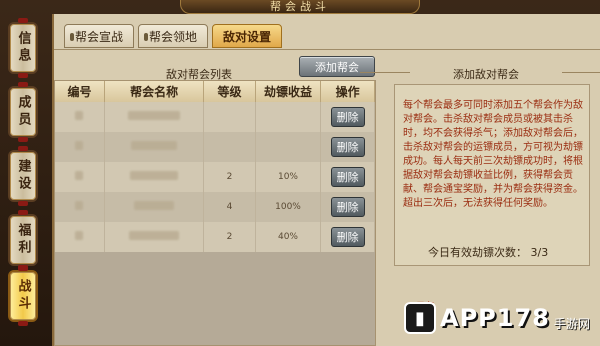  What do you see at coordinates (23, 112) in the screenshot?
I see `side-tab-members: 成员` at bounding box center [23, 112].